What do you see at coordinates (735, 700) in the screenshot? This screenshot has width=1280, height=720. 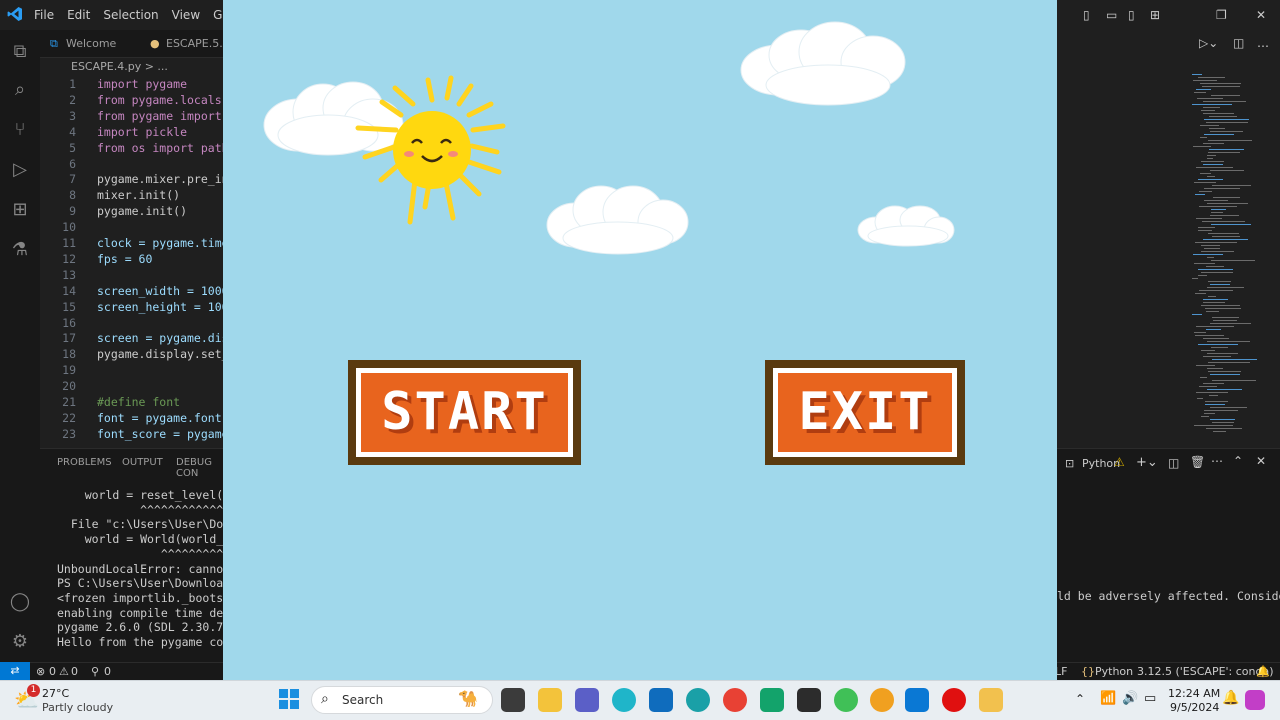 I see `chrome-icon` at bounding box center [735, 700].